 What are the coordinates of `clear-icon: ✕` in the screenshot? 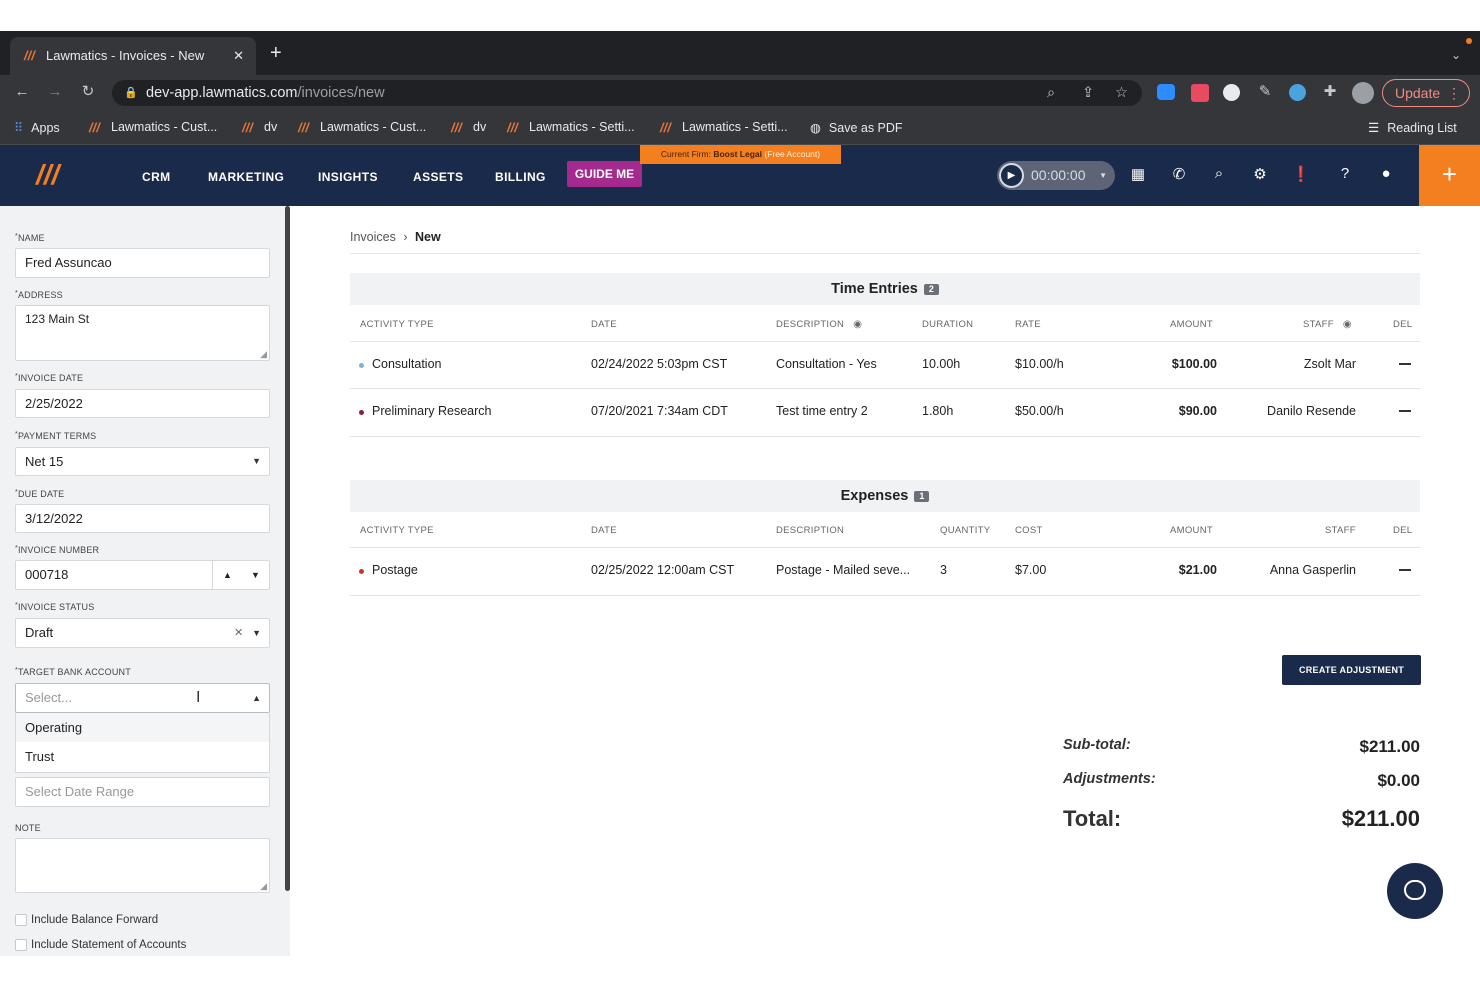 It's located at (238, 633).